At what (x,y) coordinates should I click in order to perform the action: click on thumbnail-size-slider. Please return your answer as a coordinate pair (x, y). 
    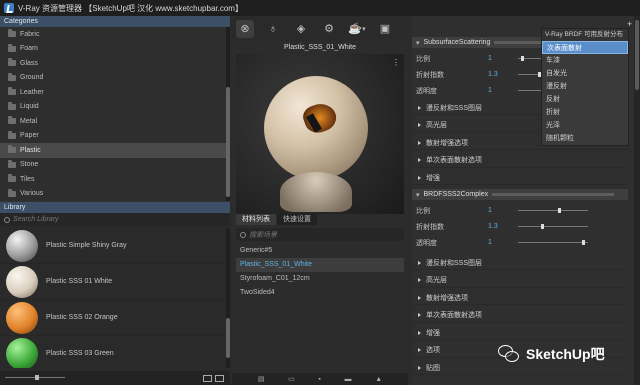
    Looking at the image, I should click on (35, 377).